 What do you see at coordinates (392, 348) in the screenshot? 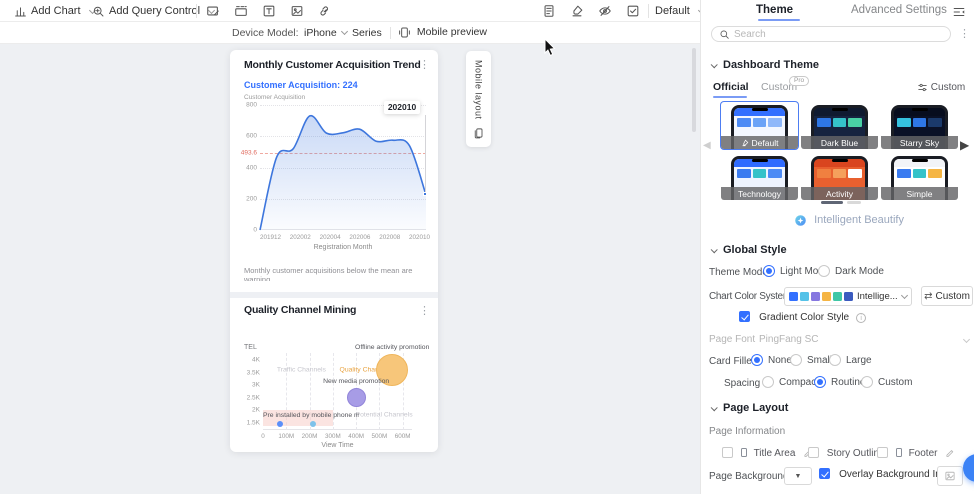
I see `bubble-label: Offline activity promotion` at bounding box center [392, 348].